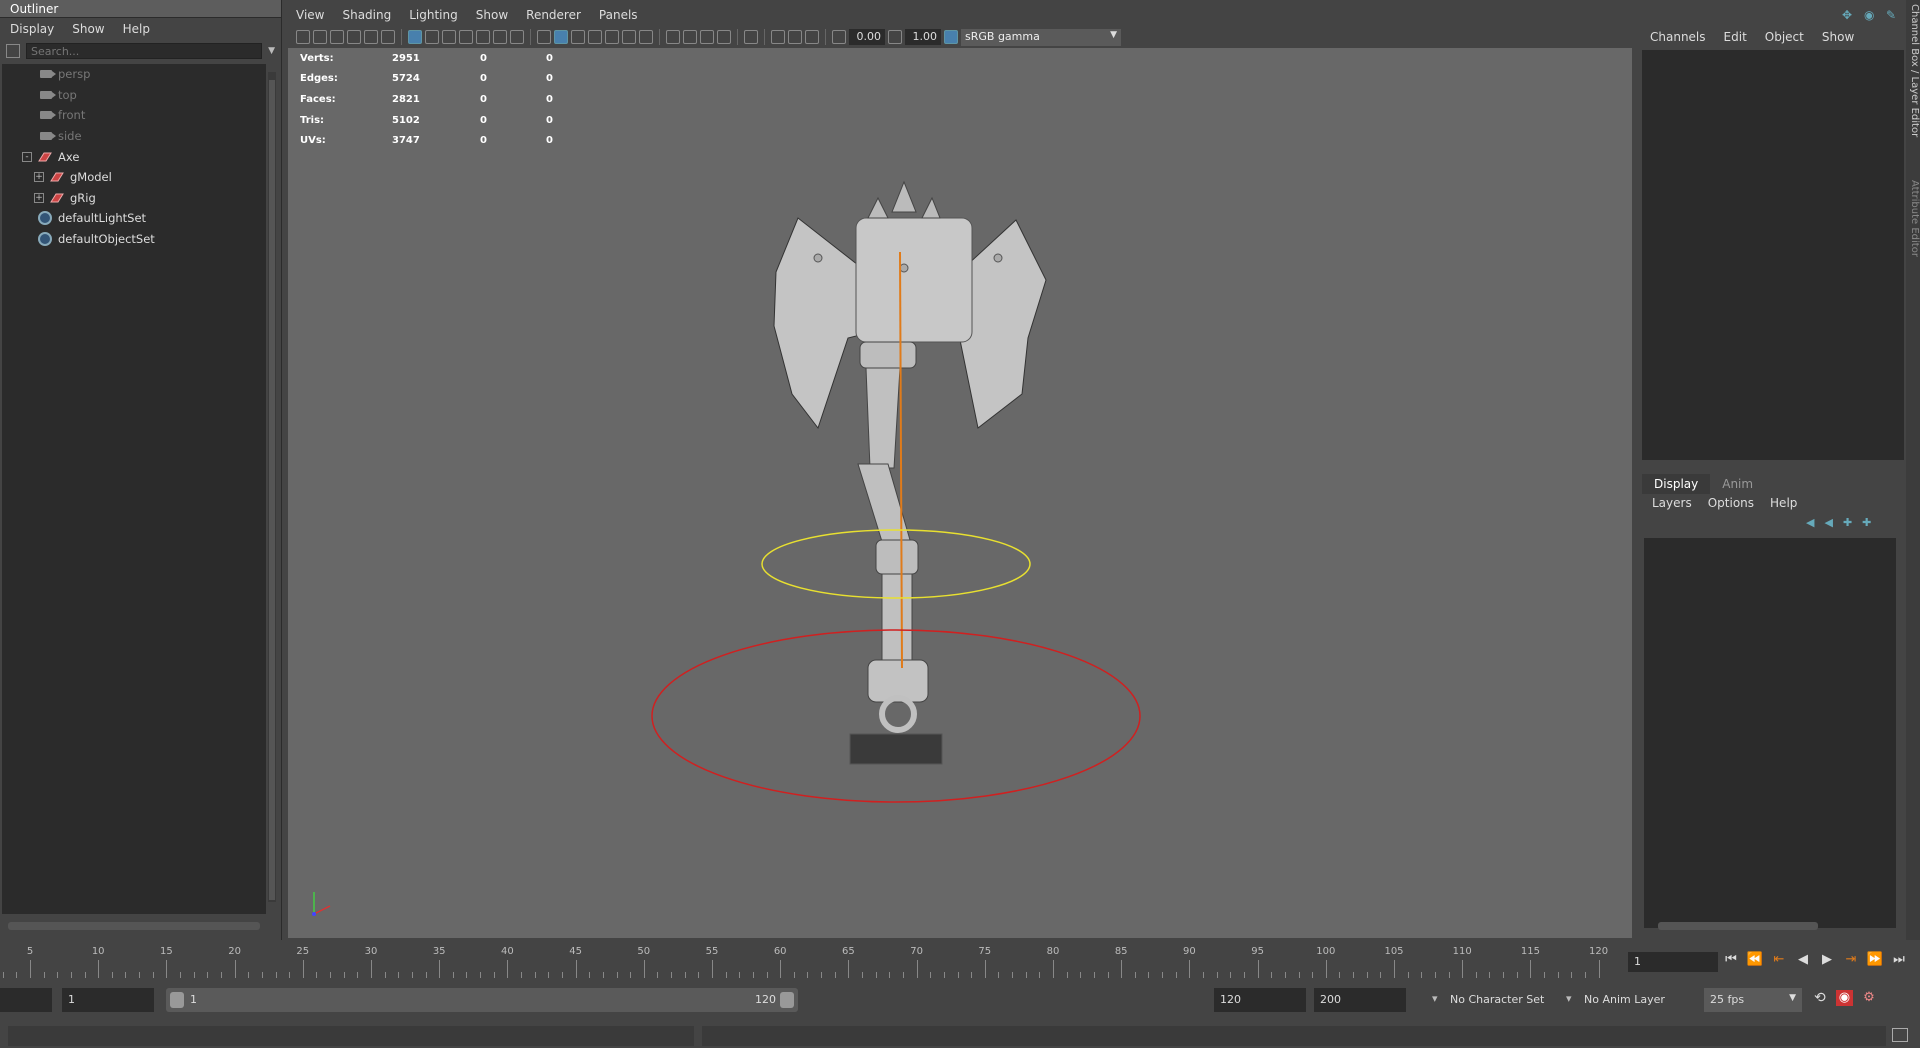 This screenshot has height=1048, width=1920. What do you see at coordinates (612, 37) in the screenshot?
I see `xray-icon` at bounding box center [612, 37].